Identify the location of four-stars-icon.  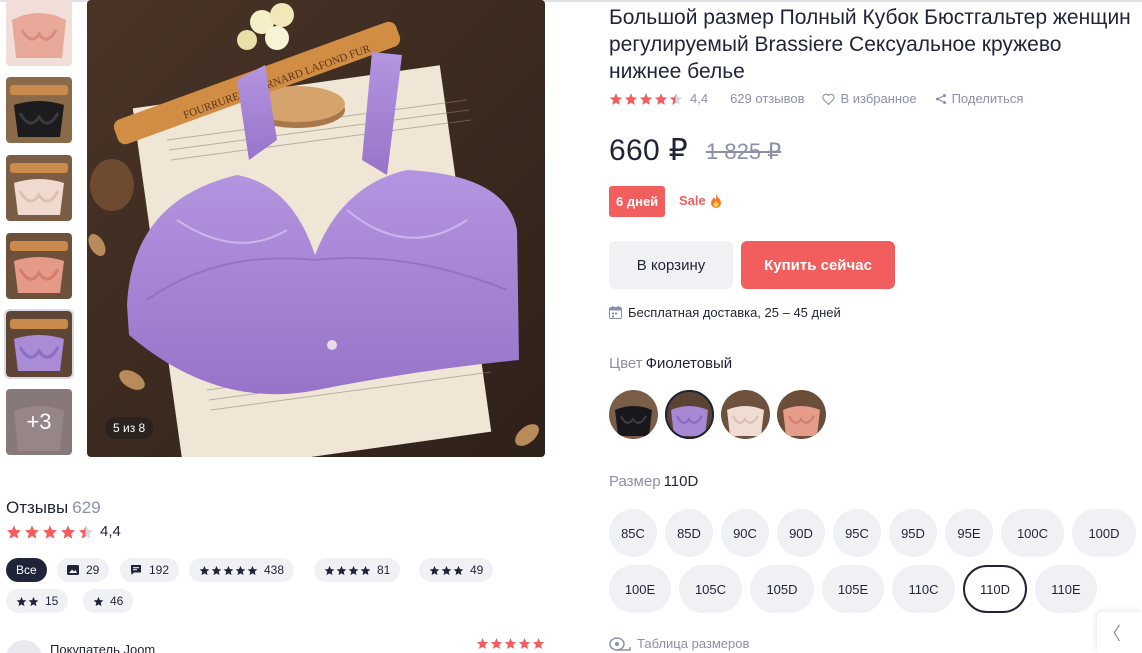
(348, 570).